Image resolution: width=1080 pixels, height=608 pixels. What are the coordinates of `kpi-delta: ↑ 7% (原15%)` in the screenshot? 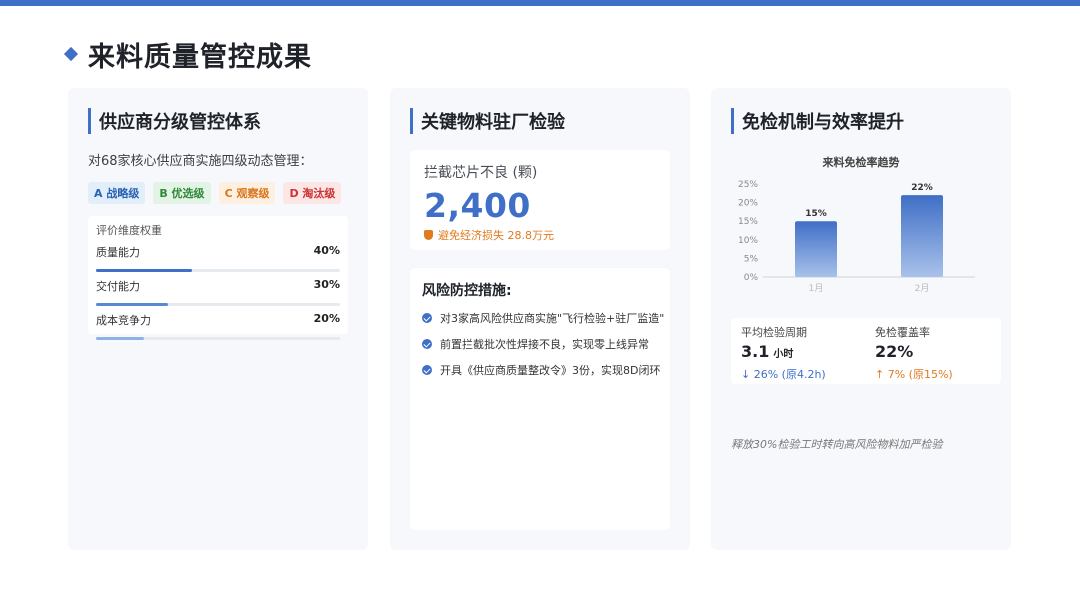 It's located at (914, 374).